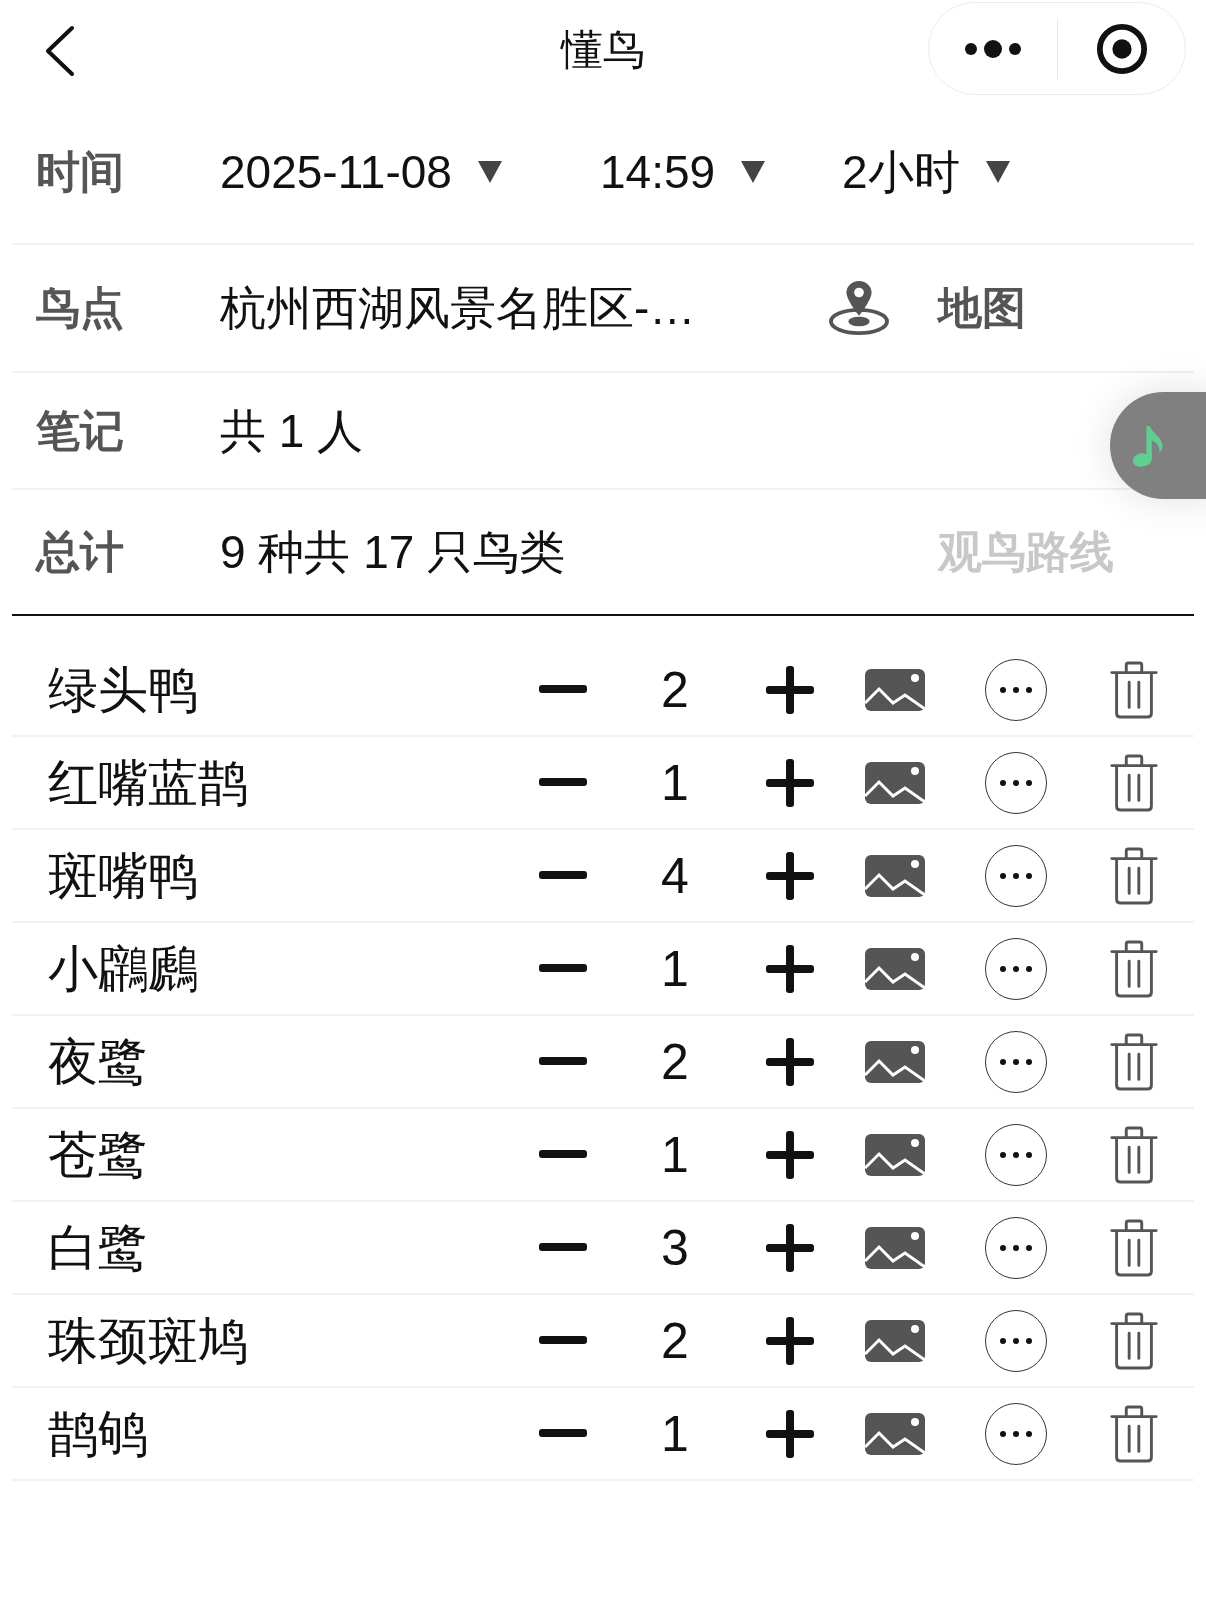 Image resolution: width=1206 pixels, height=1603 pixels. I want to click on location-pin-icon, so click(859, 308).